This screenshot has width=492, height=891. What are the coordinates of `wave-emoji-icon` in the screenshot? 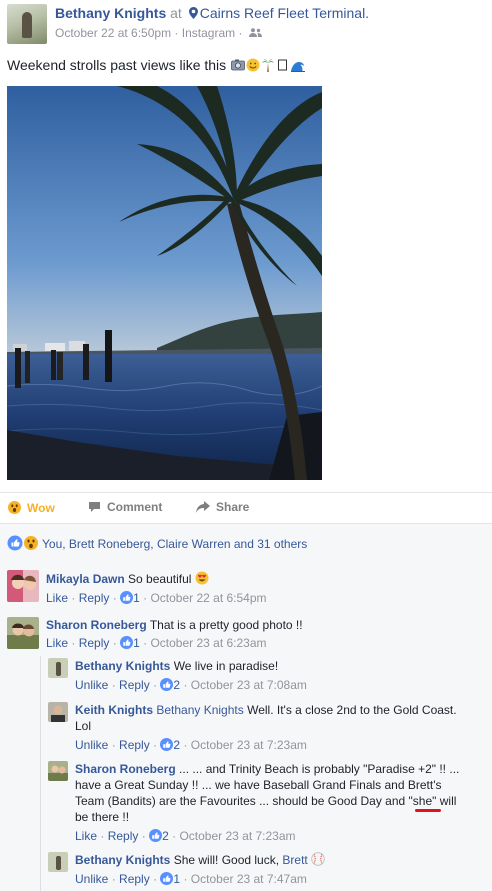 It's located at (298, 67).